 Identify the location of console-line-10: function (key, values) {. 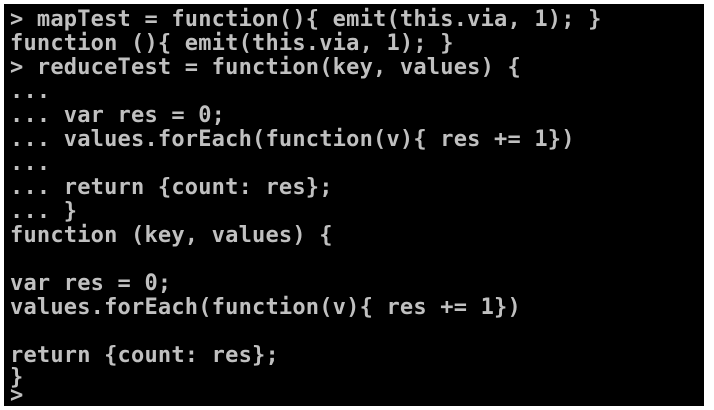
(171, 235).